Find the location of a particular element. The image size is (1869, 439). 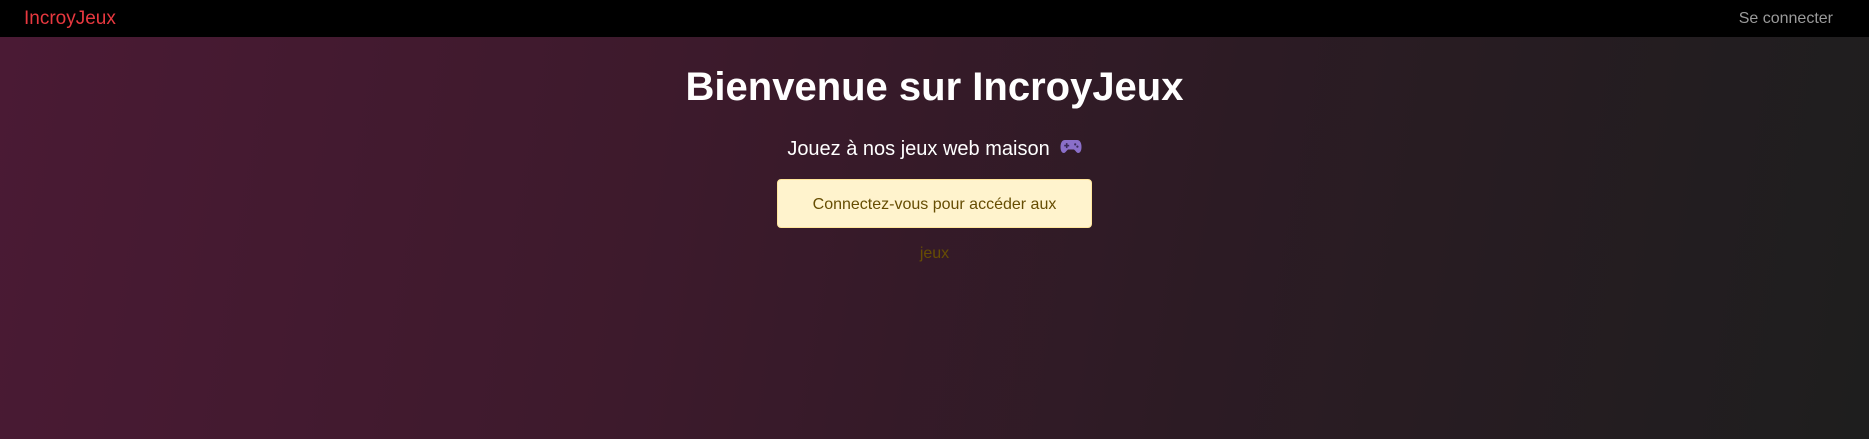

hero-subtitle: Jouez à nos jeux web maison is located at coordinates (934, 149).